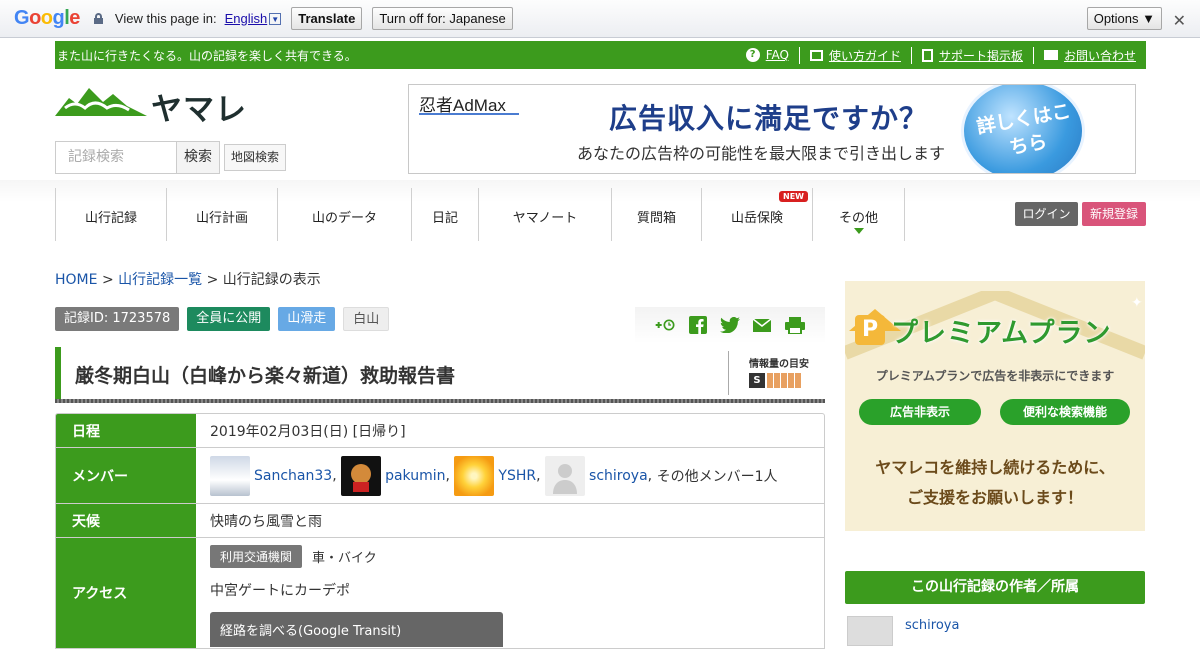 The height and width of the screenshot is (649, 1200). I want to click on record-title-bar: 厳冬期白山（白峰から楽々新道）救助報告書 情報量の目安 S, so click(440, 373).